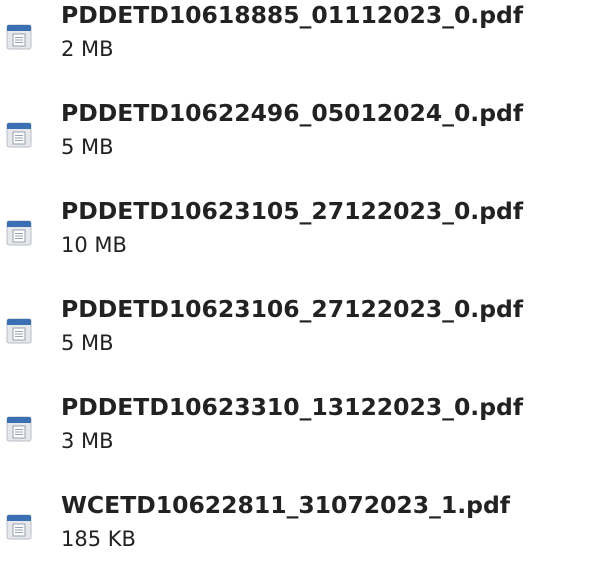 The height and width of the screenshot is (585, 596). I want to click on file-item: WCETD10622811_31072023_1.pdf 185 KB, so click(298, 532).